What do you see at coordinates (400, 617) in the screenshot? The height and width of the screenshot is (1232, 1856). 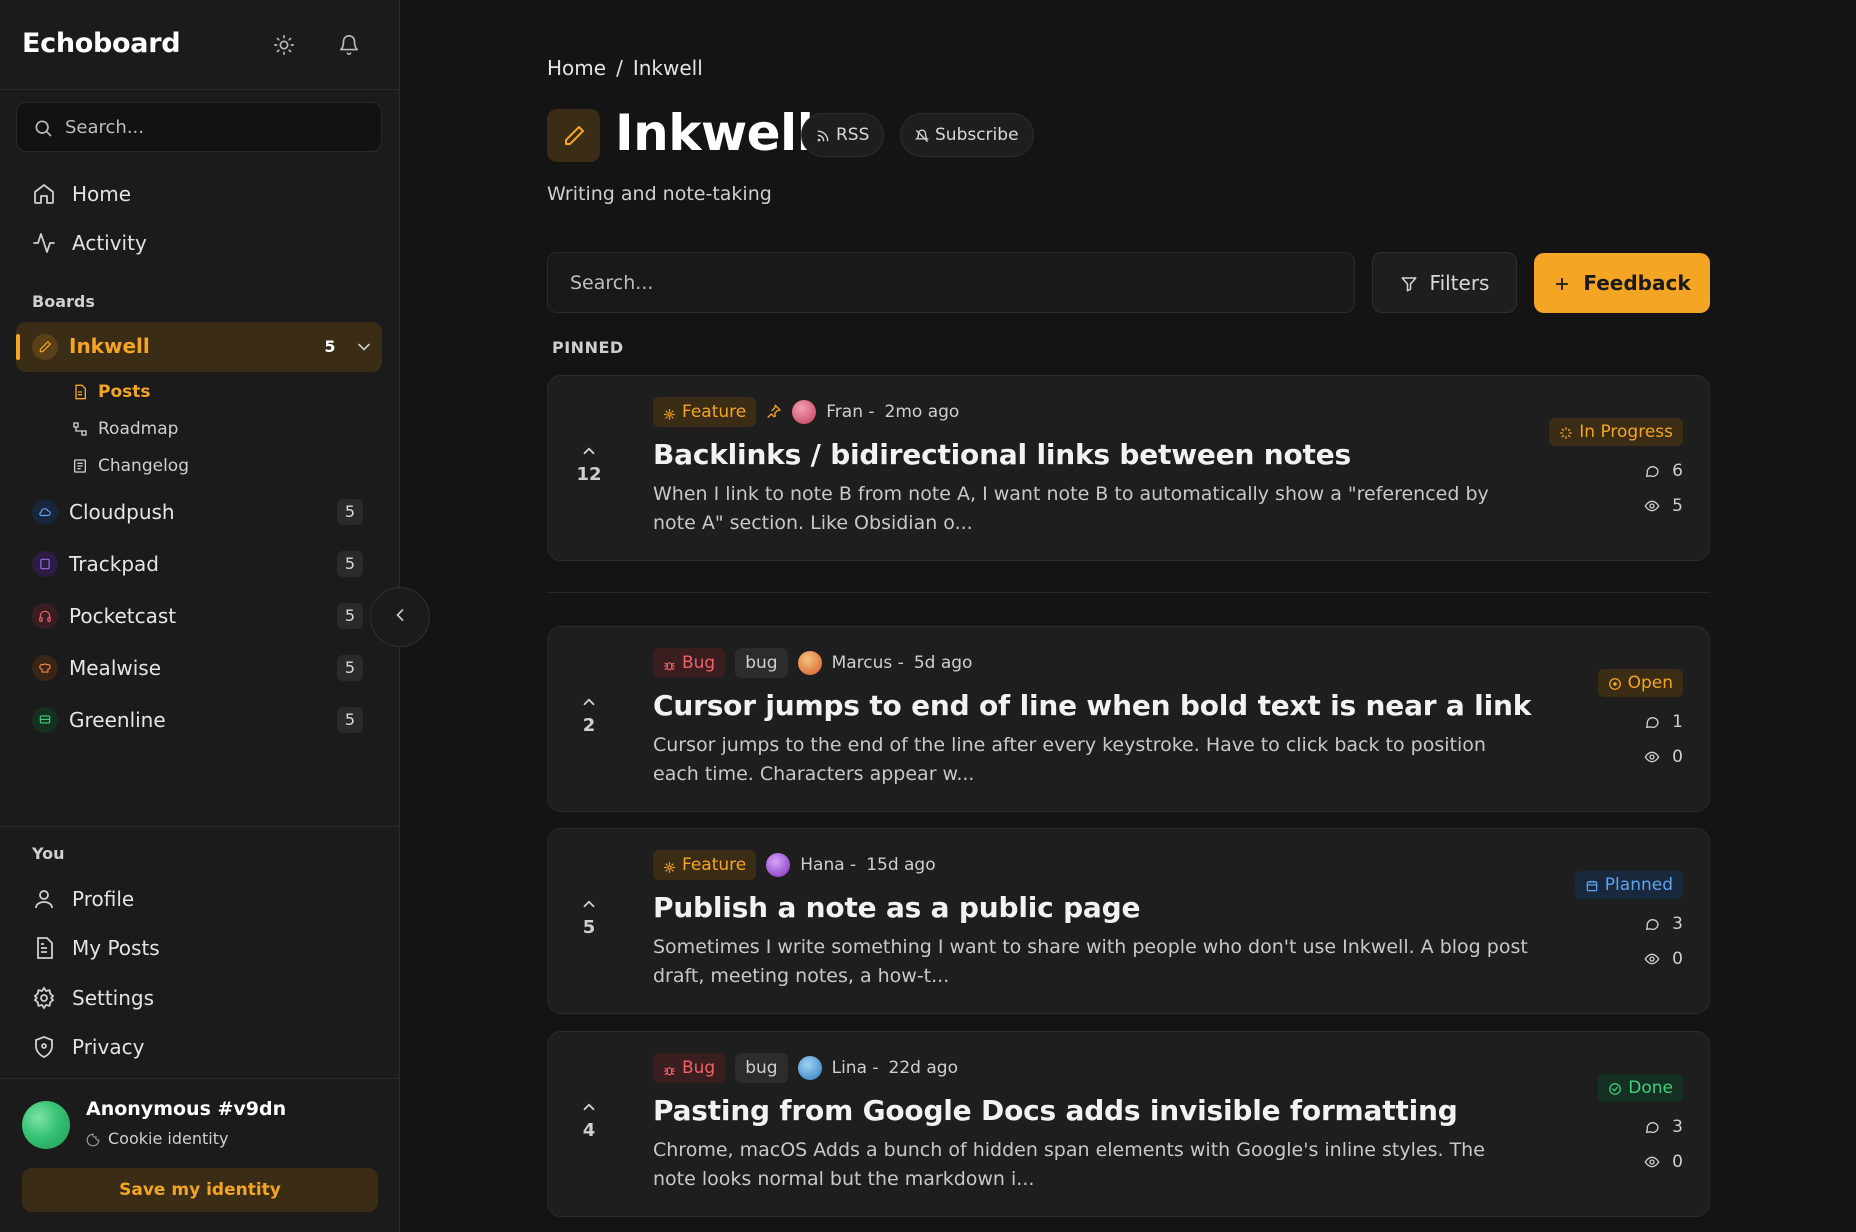 I see `collapse-sidebar-button` at bounding box center [400, 617].